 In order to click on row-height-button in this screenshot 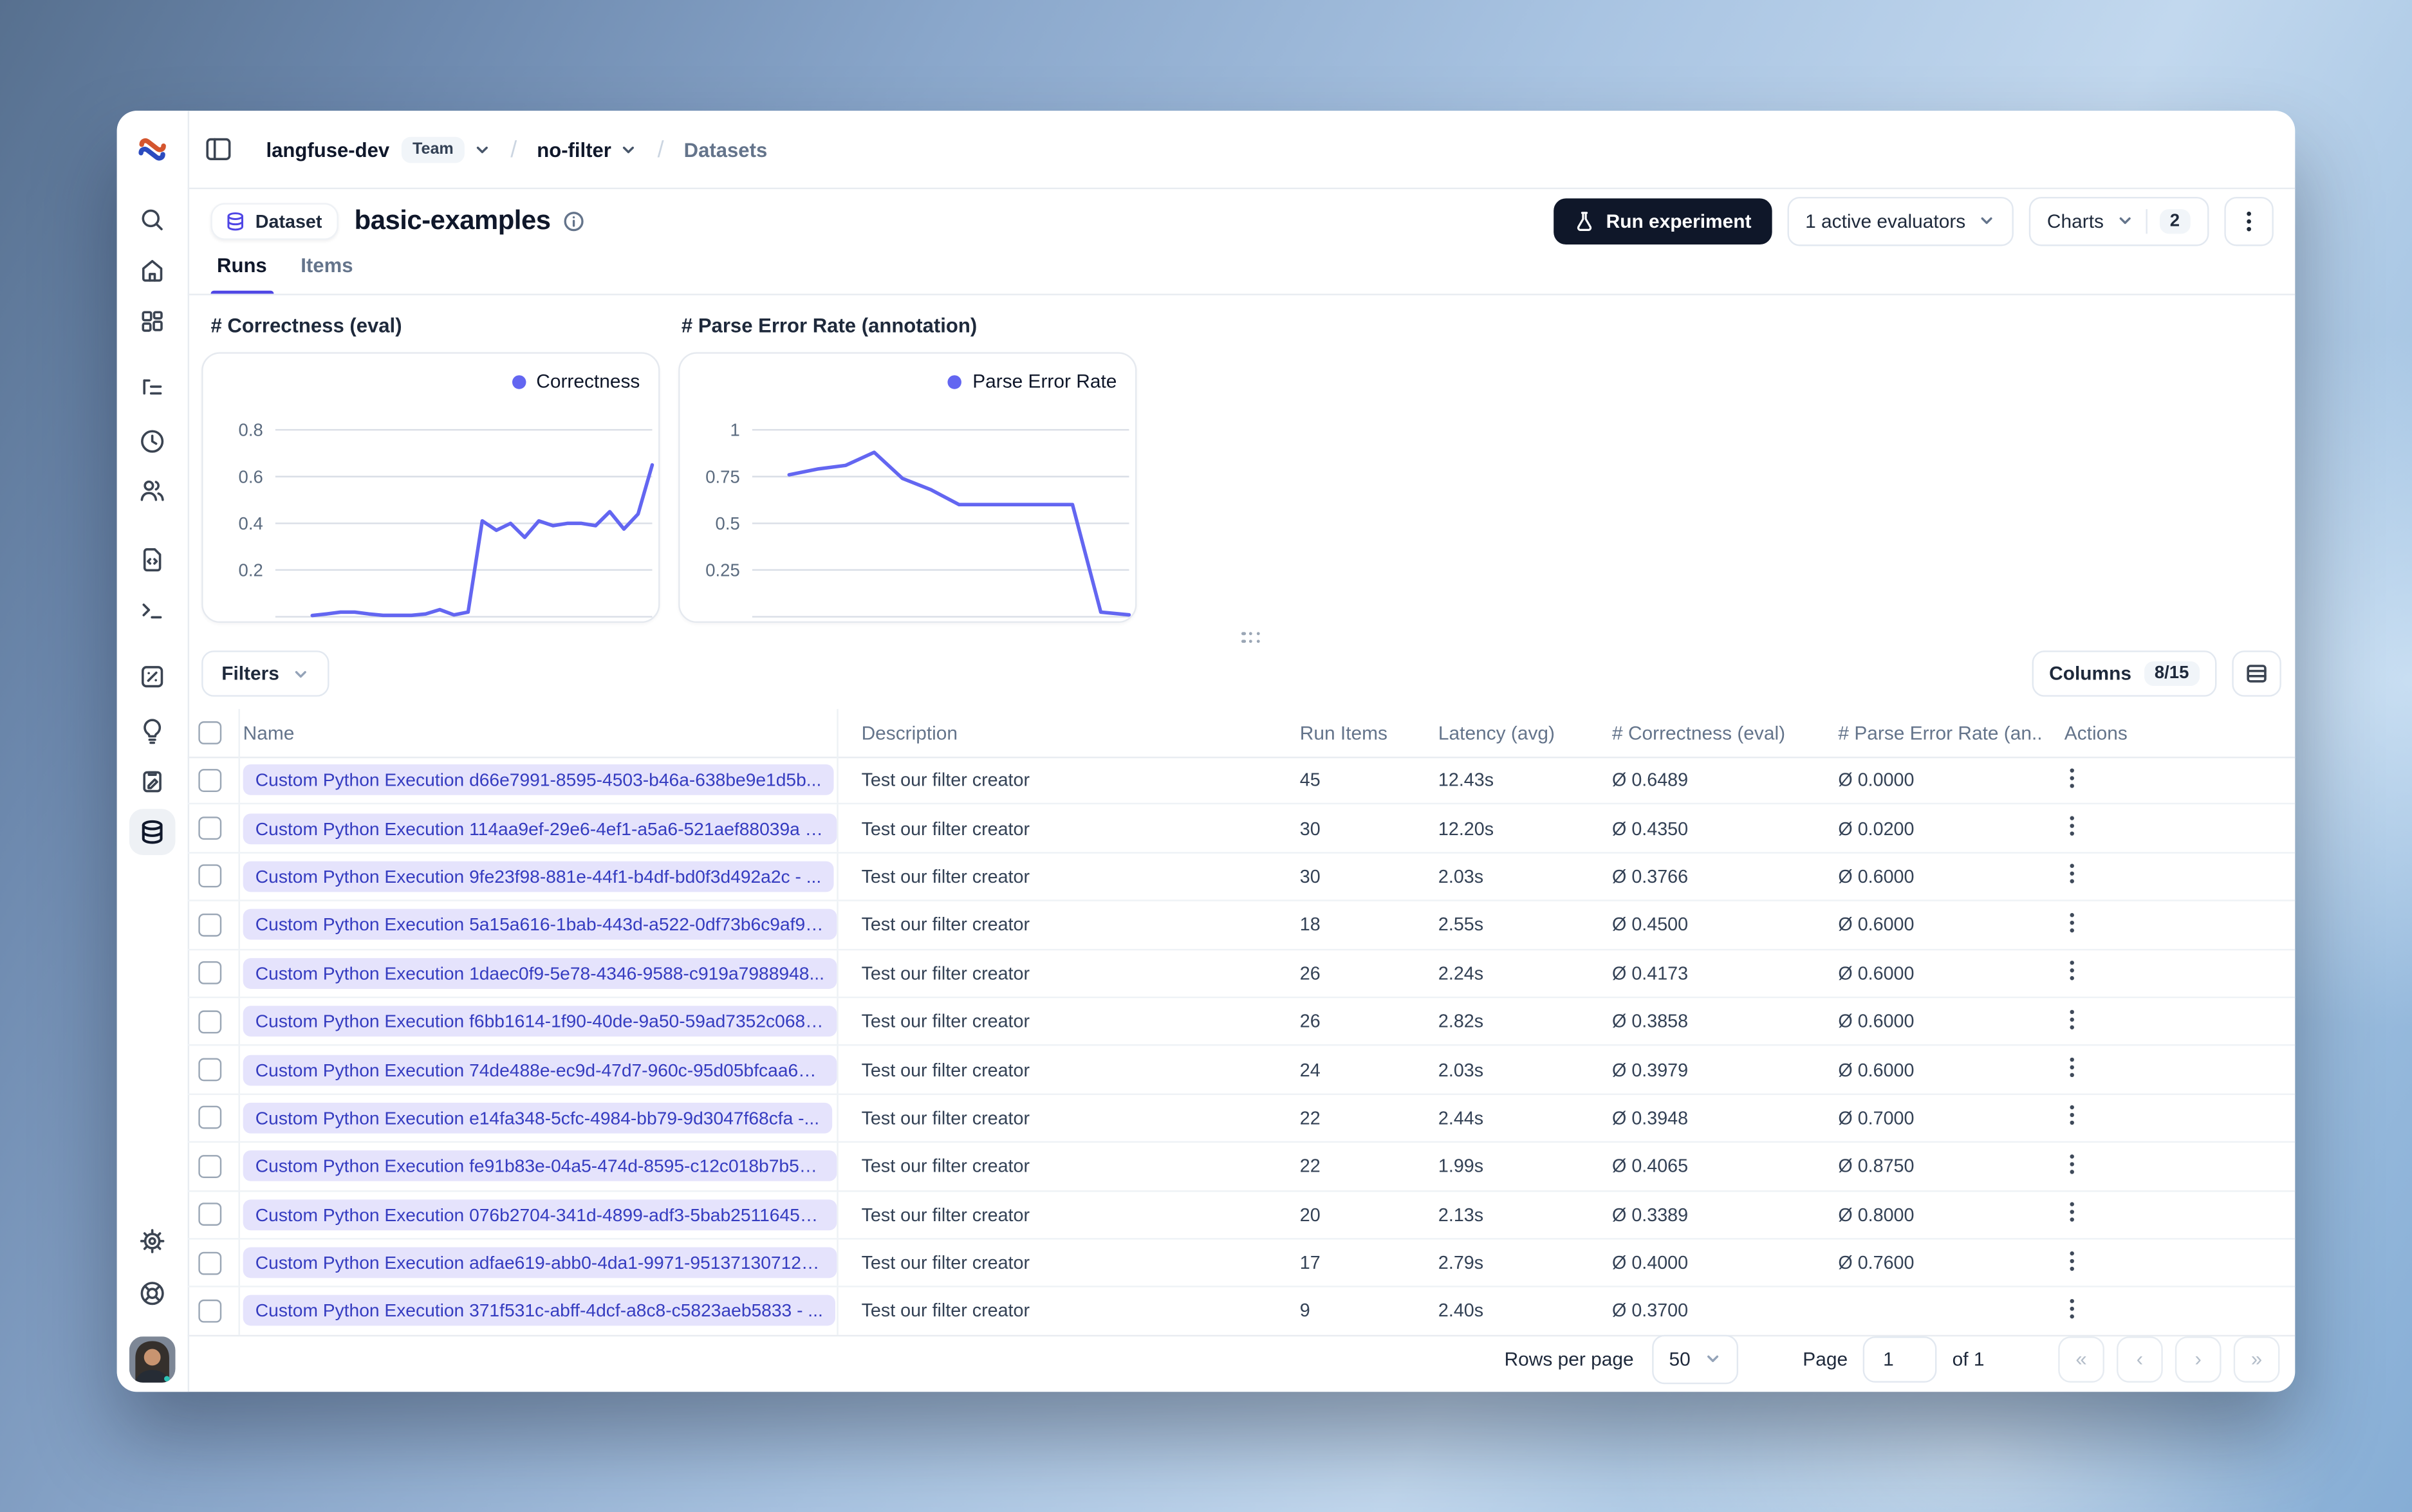, I will do `click(2256, 673)`.